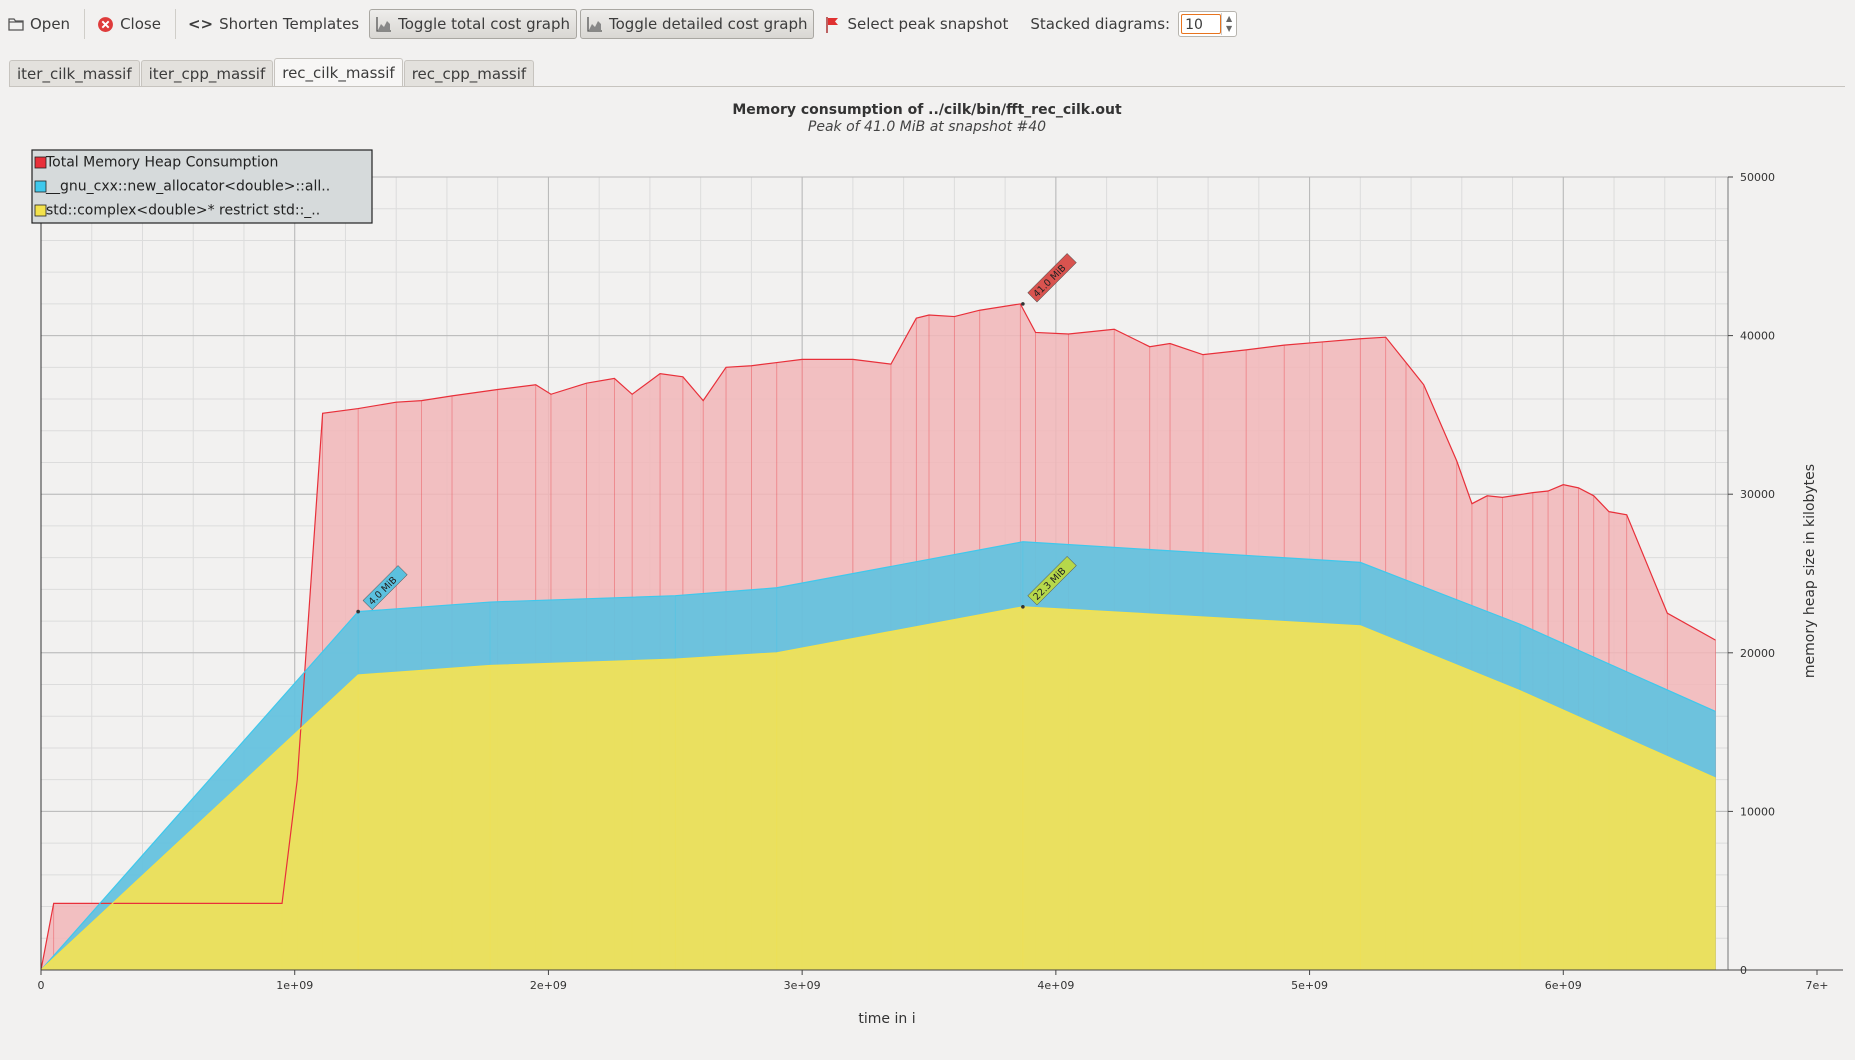 The image size is (1855, 1060). What do you see at coordinates (289, 24) in the screenshot?
I see `shorten-templates-label: Shorten Templates` at bounding box center [289, 24].